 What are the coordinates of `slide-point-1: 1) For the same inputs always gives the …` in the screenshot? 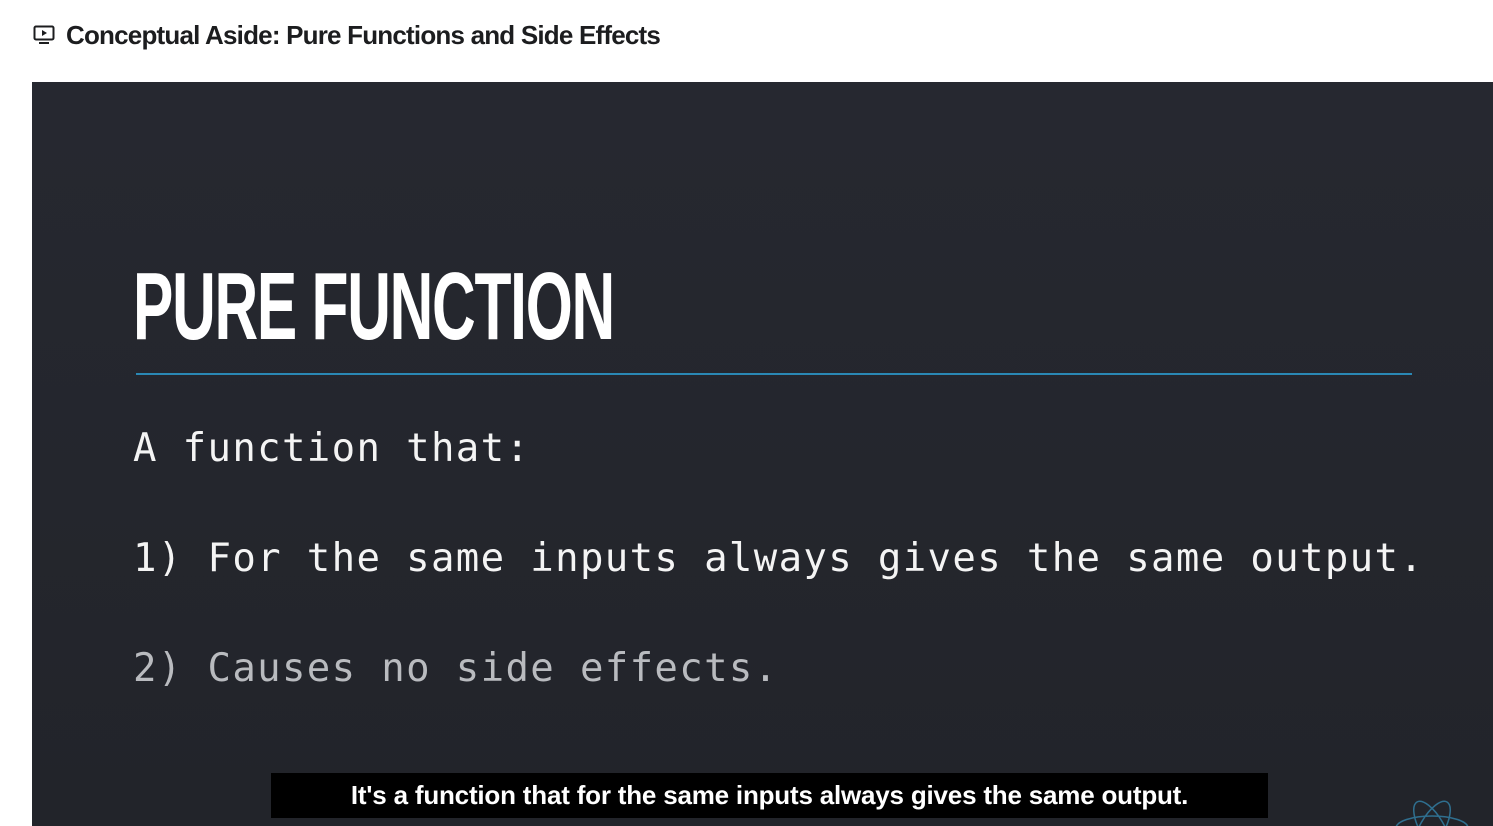 It's located at (779, 558).